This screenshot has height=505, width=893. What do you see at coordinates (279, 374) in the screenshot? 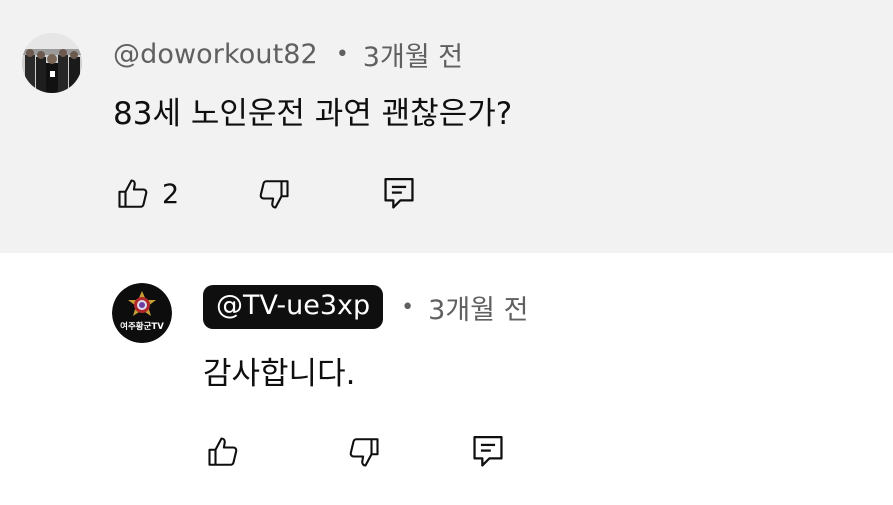
I see `reply-text: 감사합니다.` at bounding box center [279, 374].